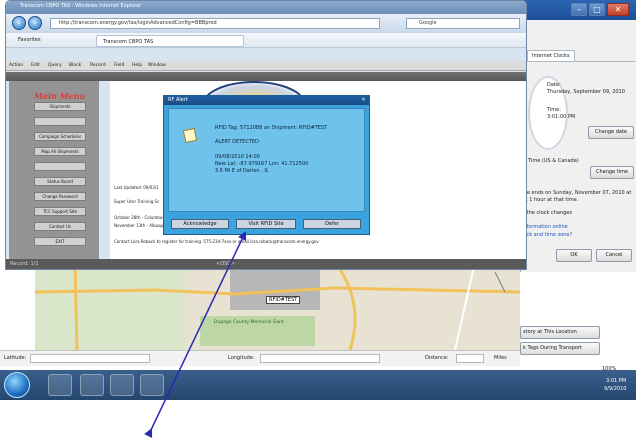  I want to click on tray-time: 3:01 PM, so click(616, 381).